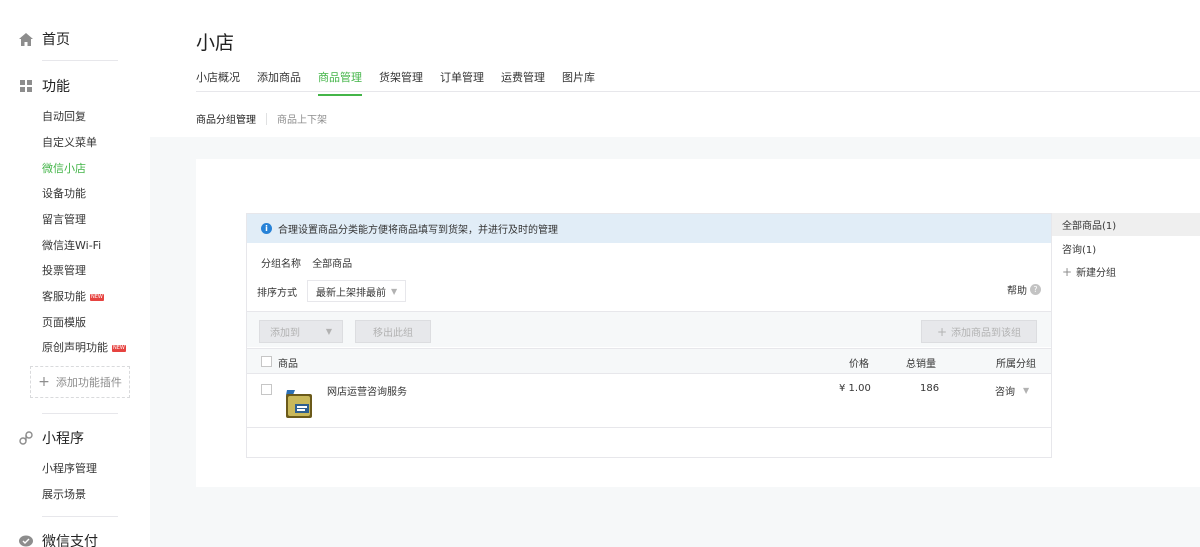 The height and width of the screenshot is (547, 1200). Describe the element at coordinates (26, 39) in the screenshot. I see `home-icon` at that location.